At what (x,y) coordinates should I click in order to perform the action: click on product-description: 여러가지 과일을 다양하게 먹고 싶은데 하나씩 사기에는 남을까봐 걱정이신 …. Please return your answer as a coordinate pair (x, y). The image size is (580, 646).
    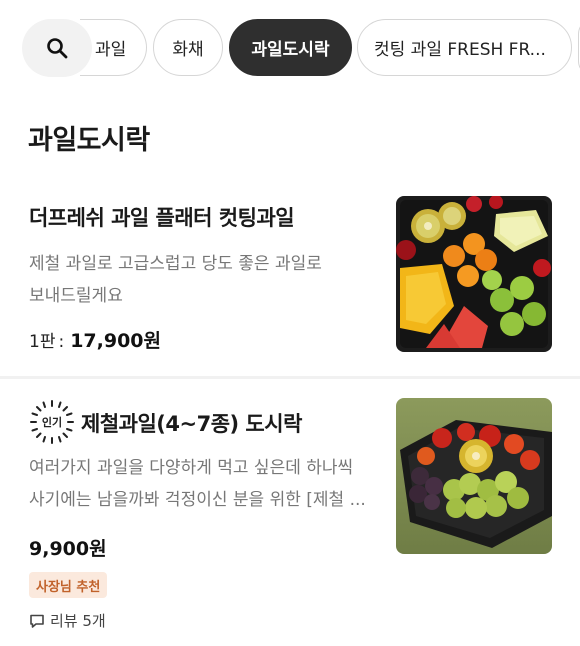
    Looking at the image, I should click on (199, 484).